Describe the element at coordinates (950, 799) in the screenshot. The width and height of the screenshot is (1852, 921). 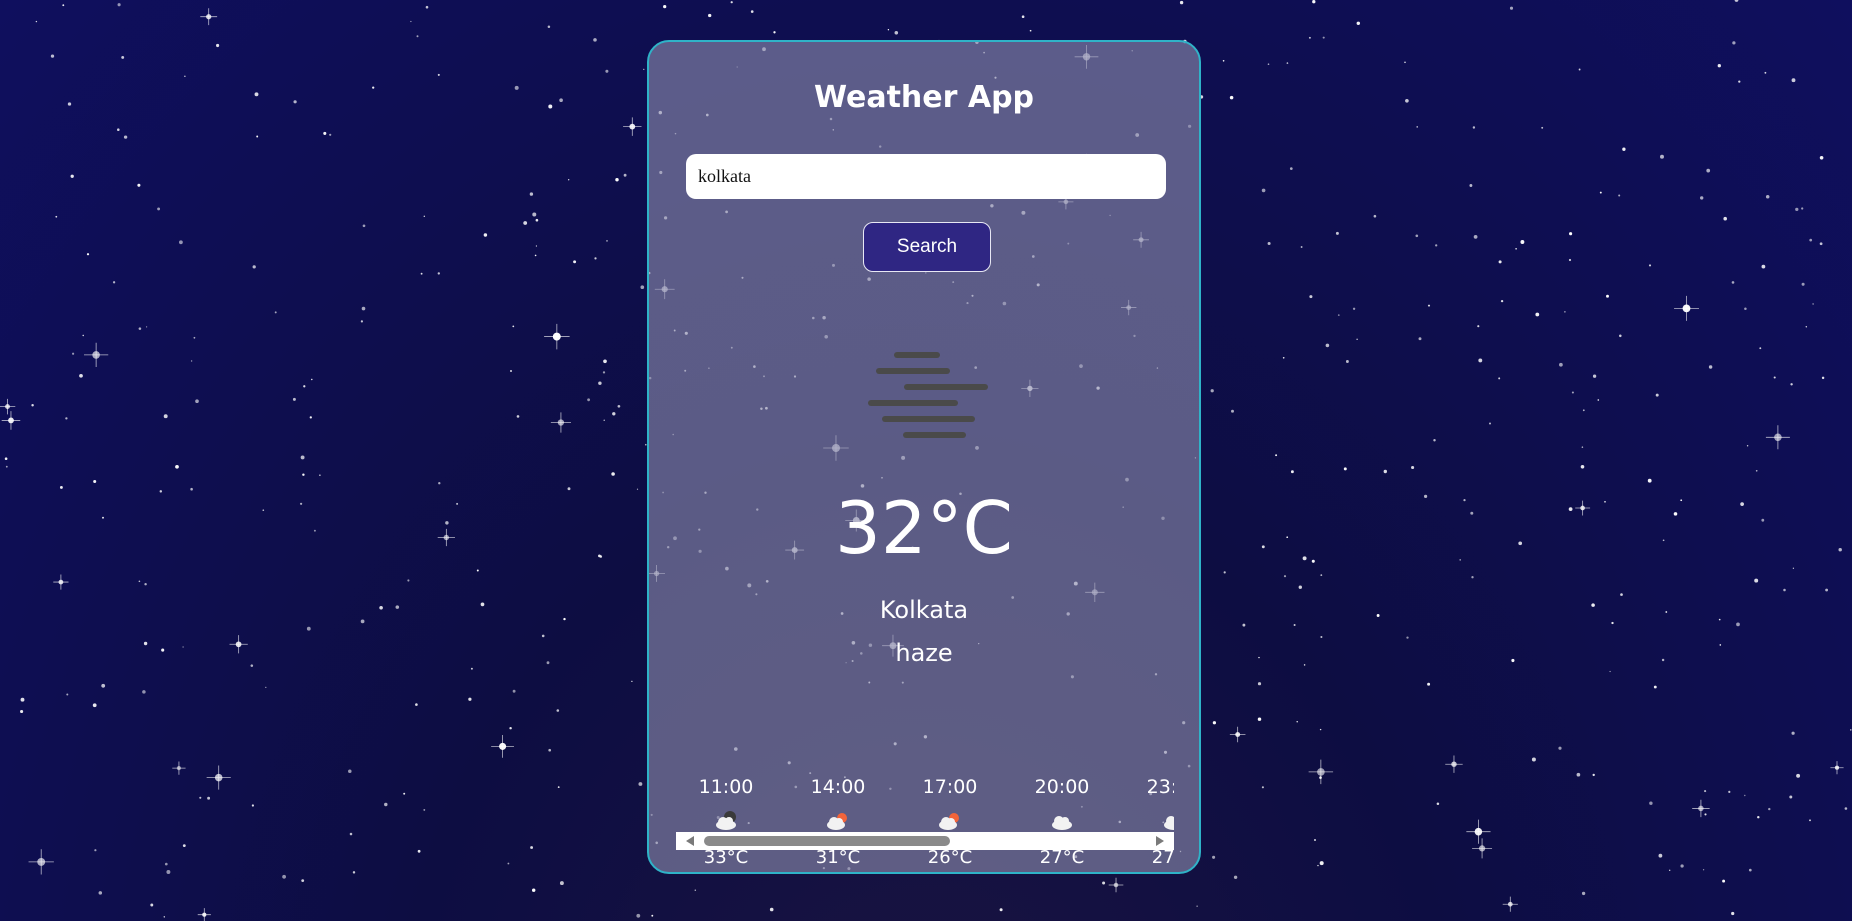
I see `forecast-item: 17:00 26°C` at that location.